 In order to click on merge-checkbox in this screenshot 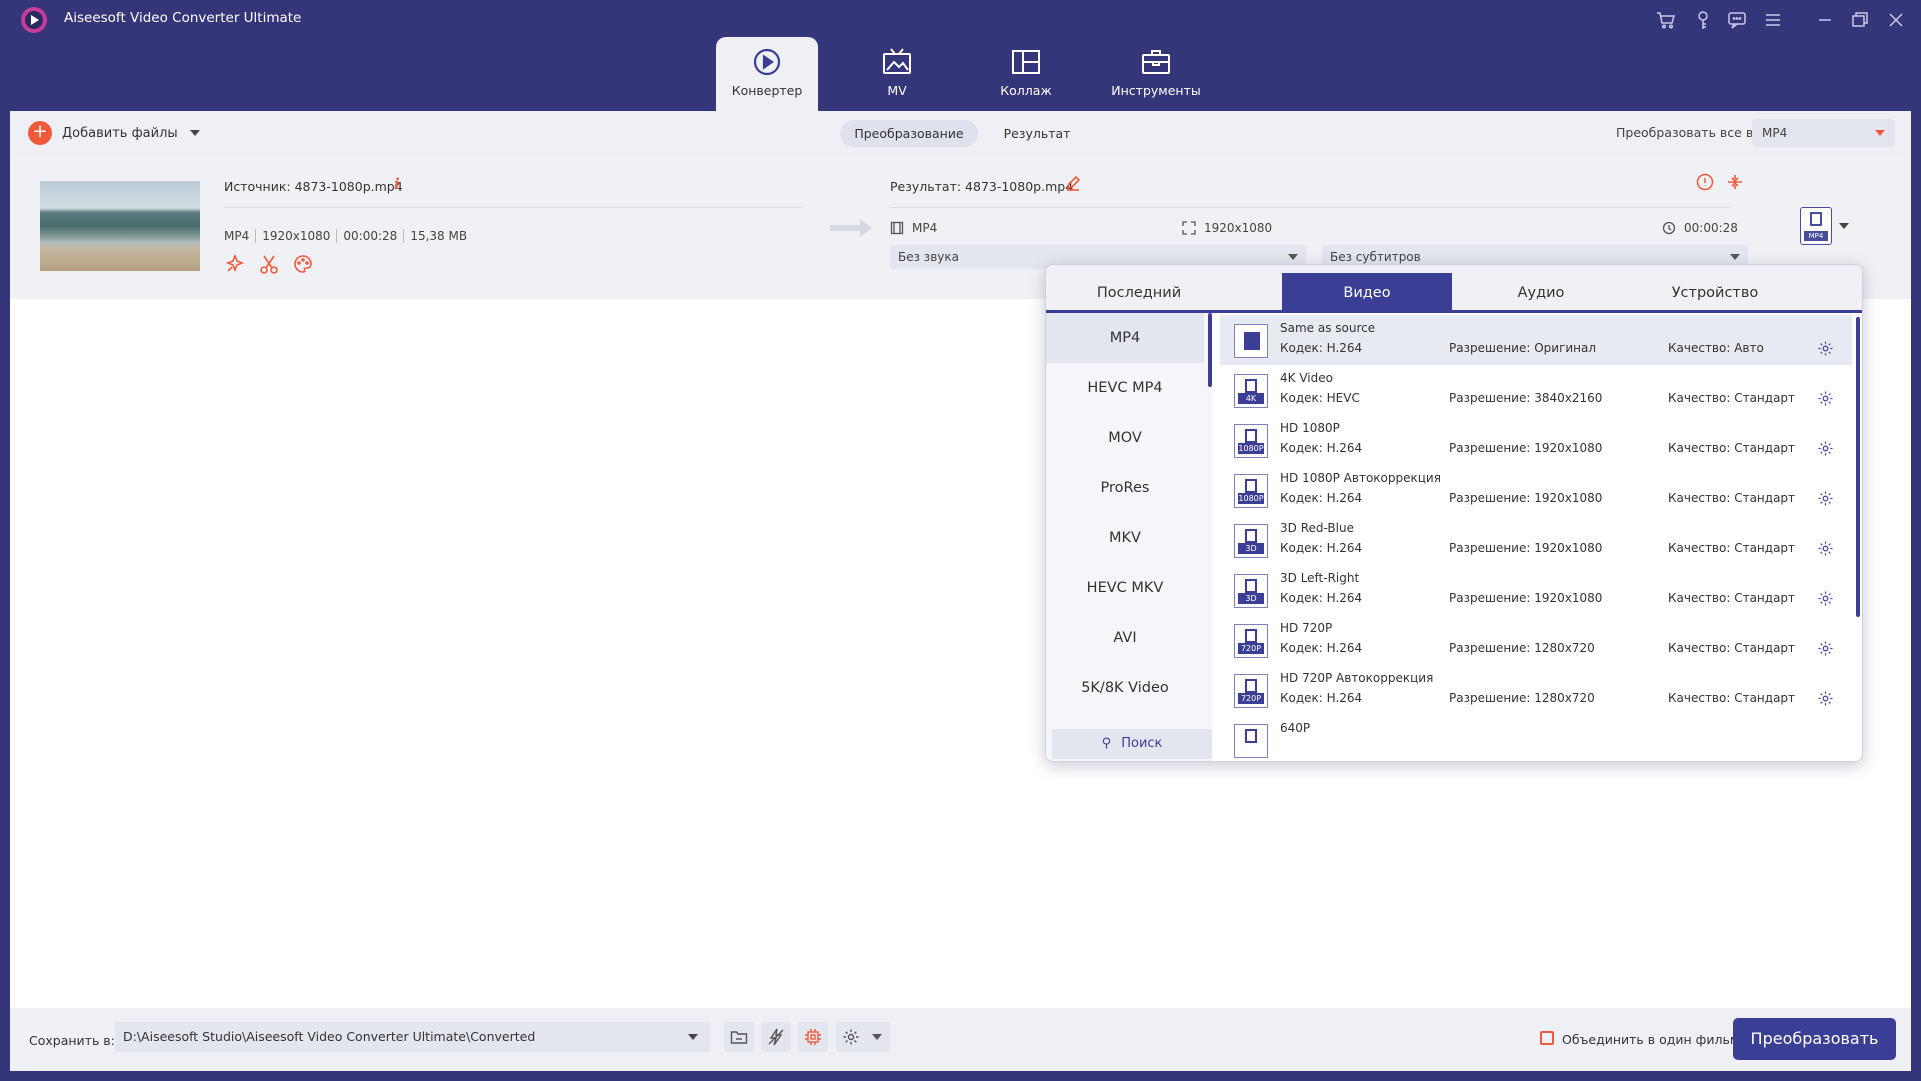, I will do `click(1547, 1038)`.